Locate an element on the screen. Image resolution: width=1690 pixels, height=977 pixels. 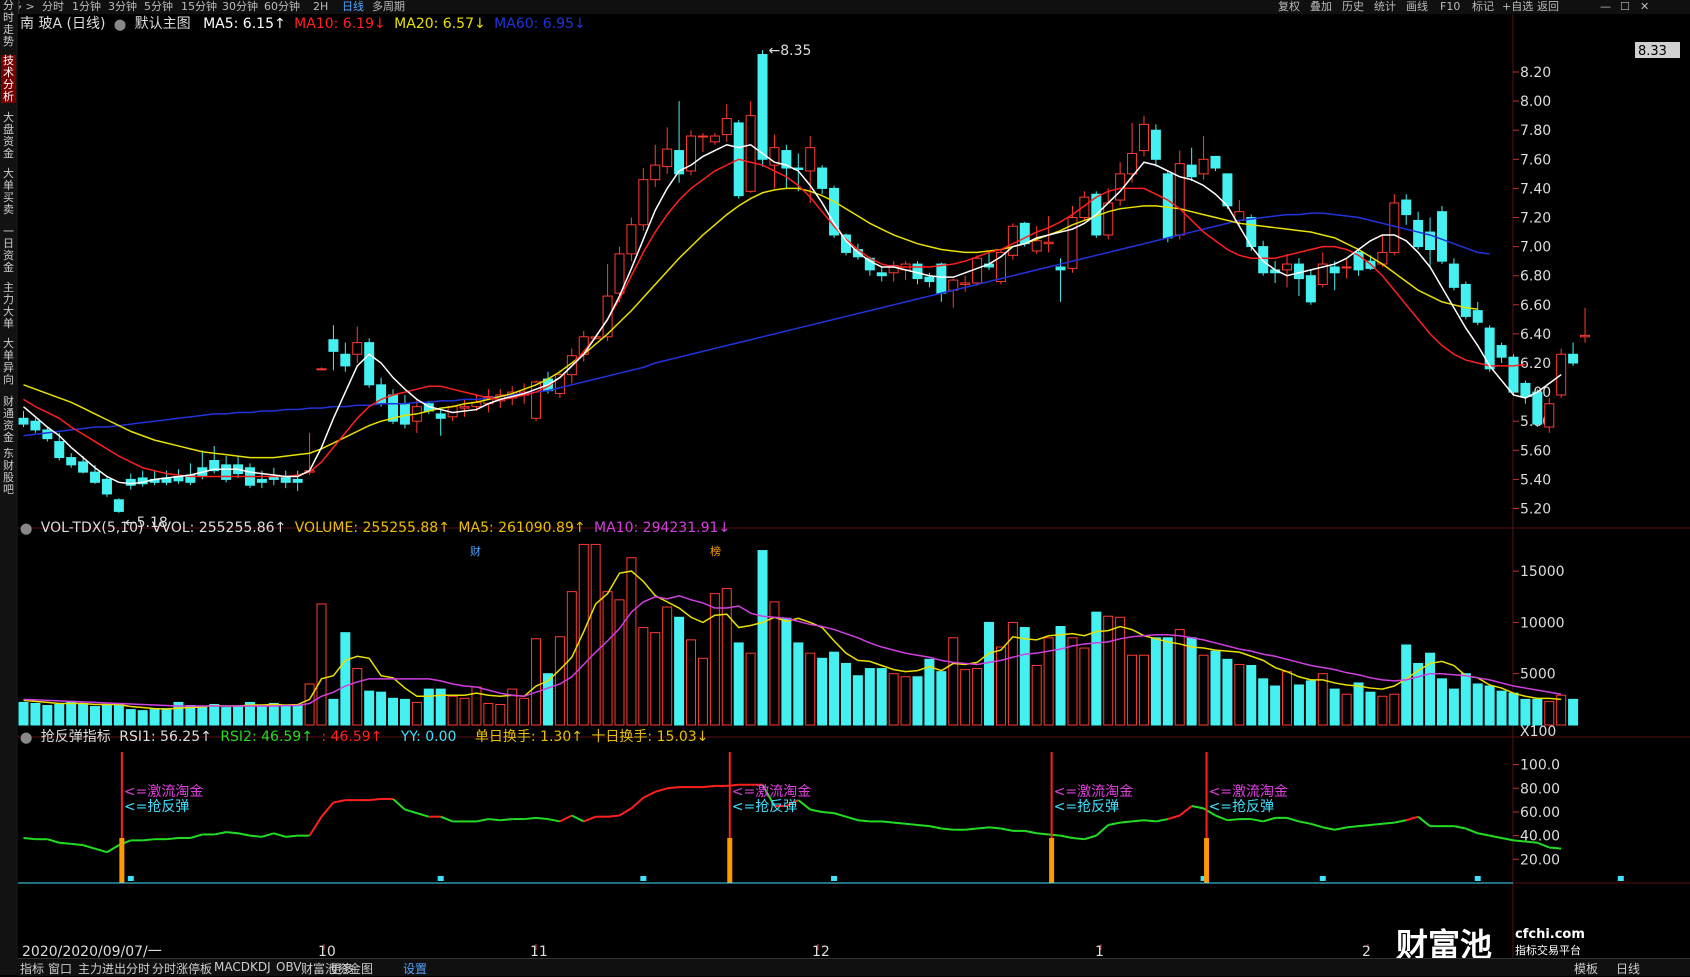
sidebar-tab-4: 一日资金 is located at coordinates (8, 250).